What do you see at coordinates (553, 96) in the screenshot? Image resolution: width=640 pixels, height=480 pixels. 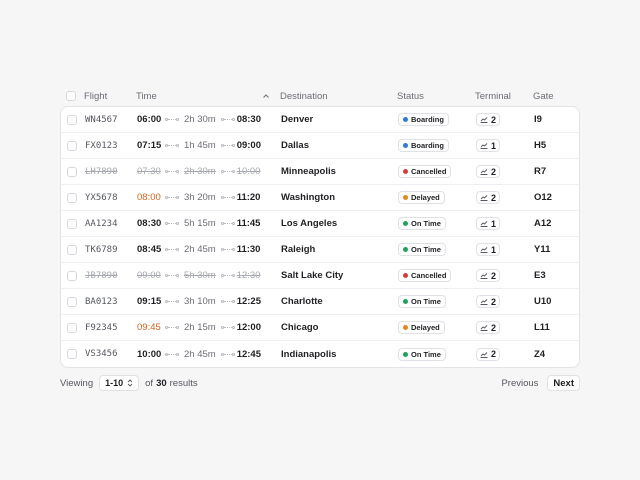 I see `header-gate: Gate` at bounding box center [553, 96].